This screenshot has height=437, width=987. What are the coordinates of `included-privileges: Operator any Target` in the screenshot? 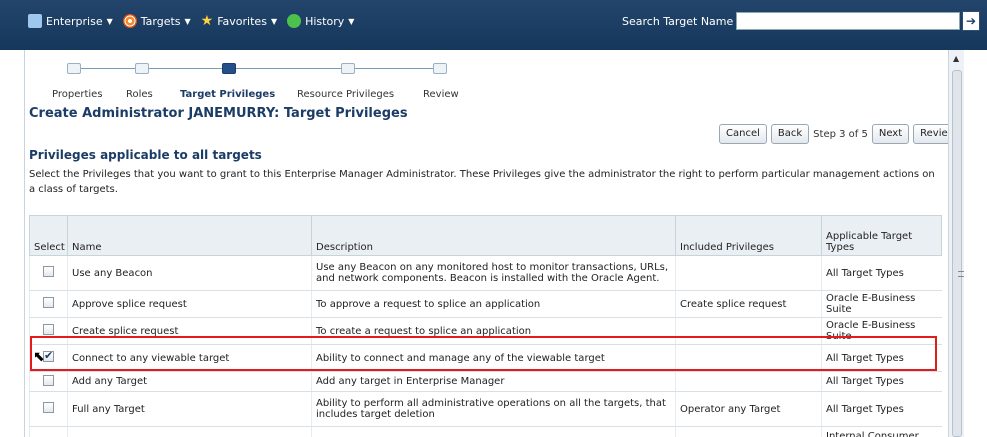 It's located at (748, 409).